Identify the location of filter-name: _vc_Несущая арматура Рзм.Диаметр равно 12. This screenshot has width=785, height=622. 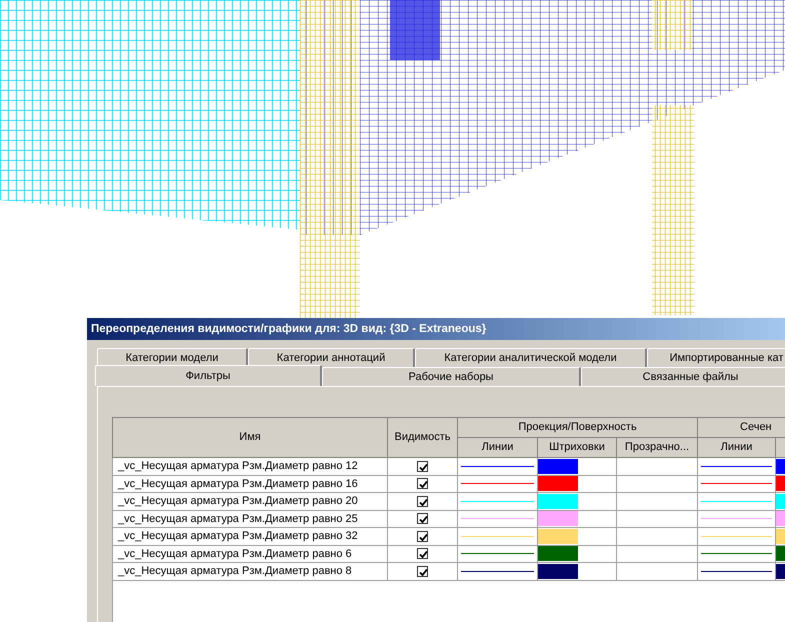
(250, 466).